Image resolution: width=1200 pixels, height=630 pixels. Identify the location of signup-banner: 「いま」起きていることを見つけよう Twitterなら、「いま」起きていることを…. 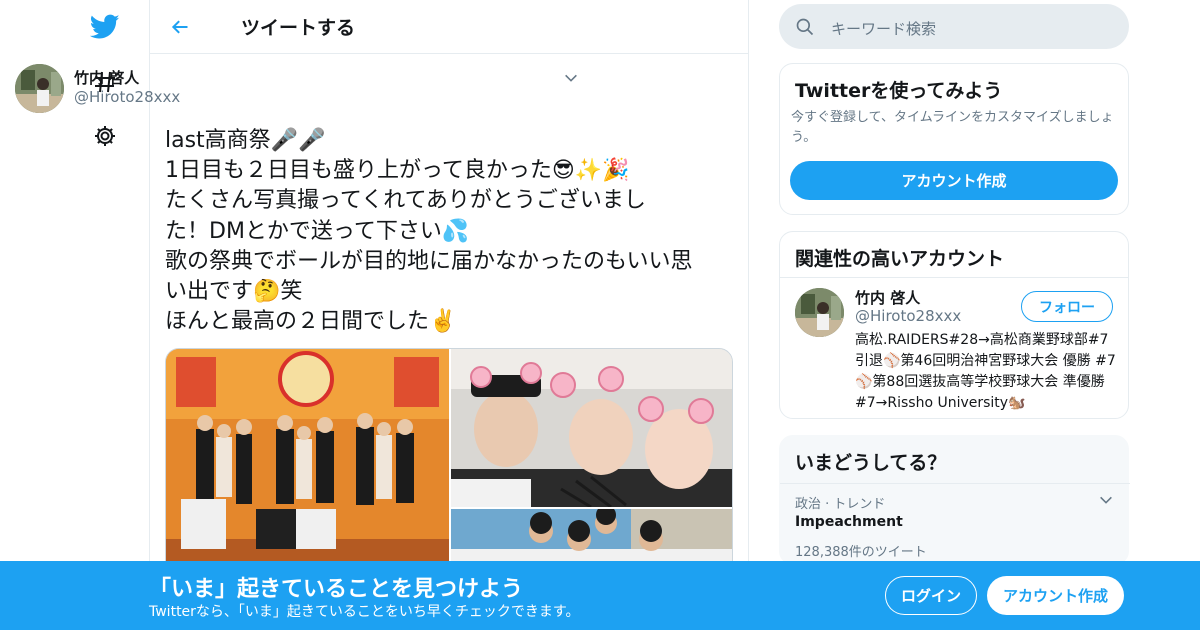
(600, 595).